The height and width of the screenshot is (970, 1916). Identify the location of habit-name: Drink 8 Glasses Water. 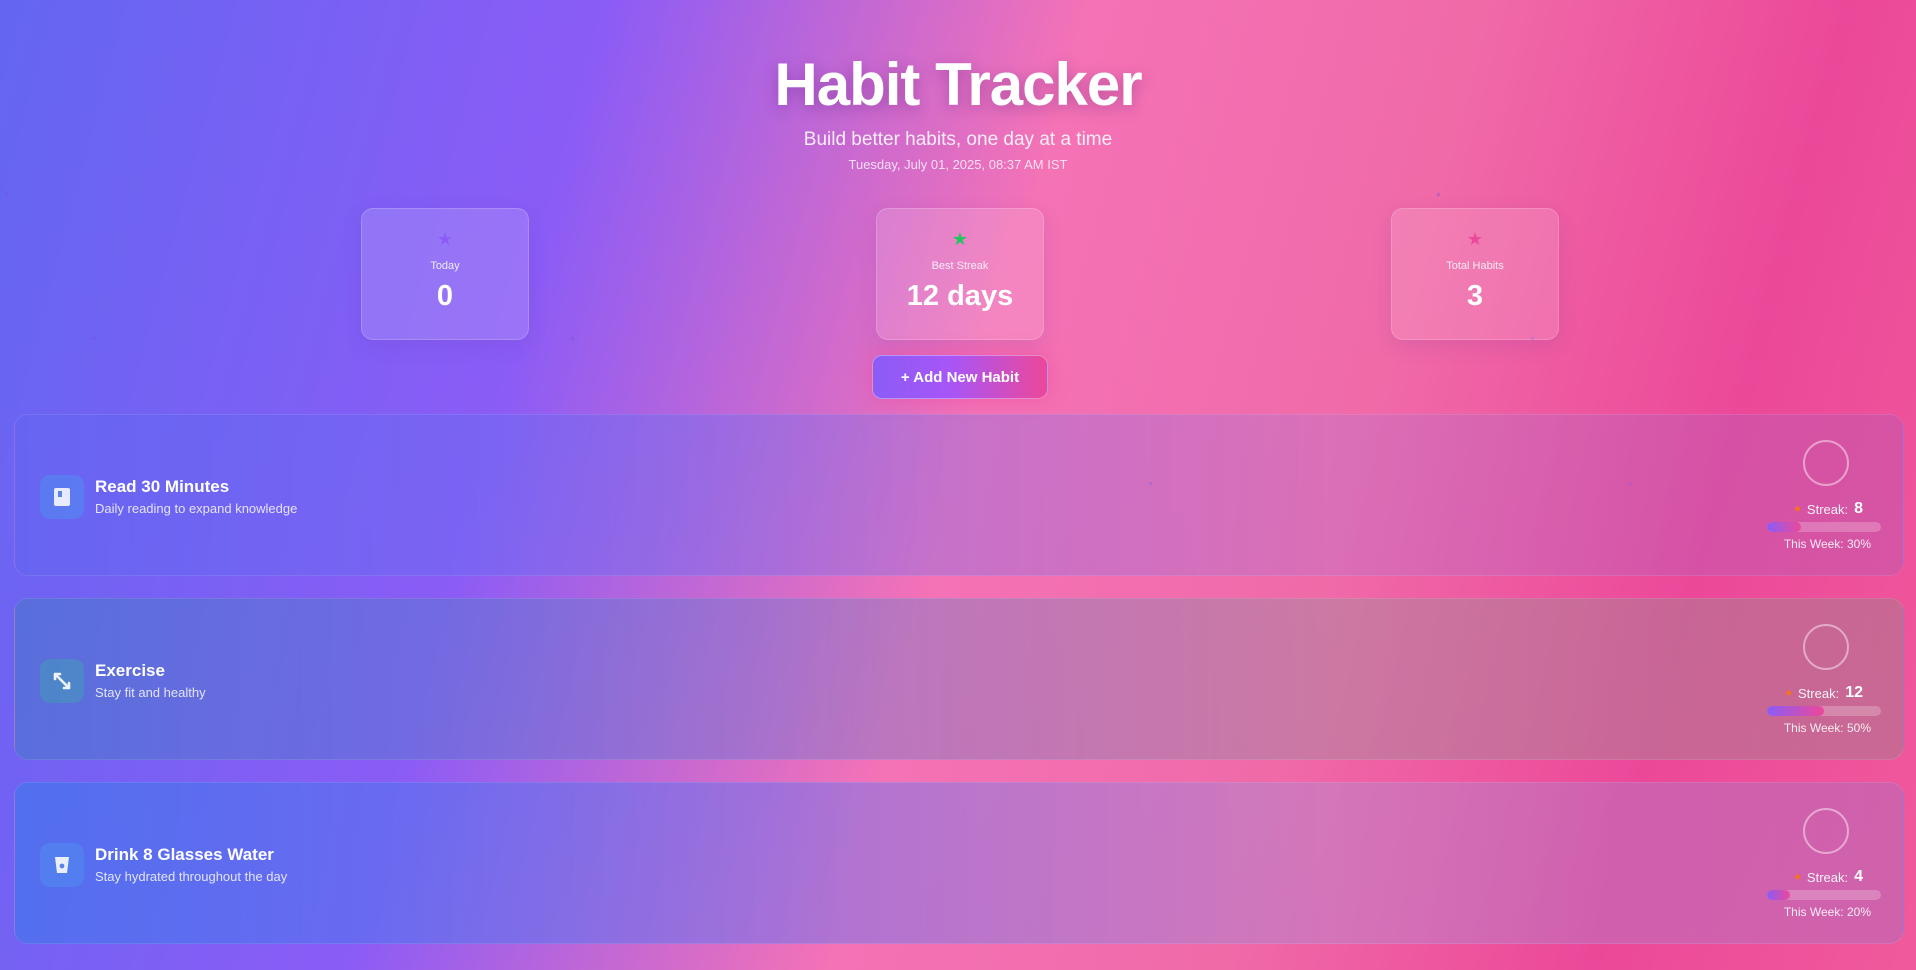
(184, 854).